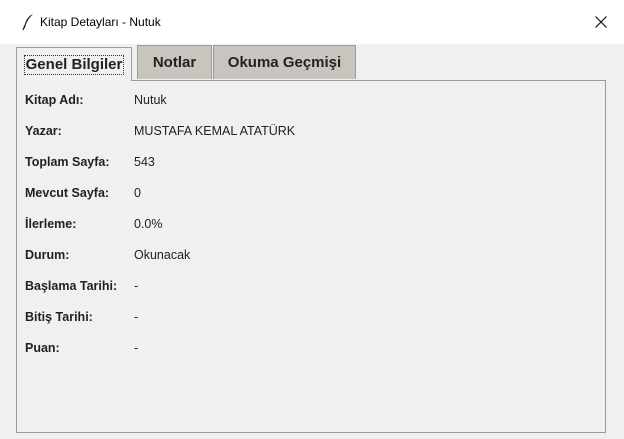 This screenshot has height=439, width=624. I want to click on detail-label: Toplam Sayfa:, so click(67, 162).